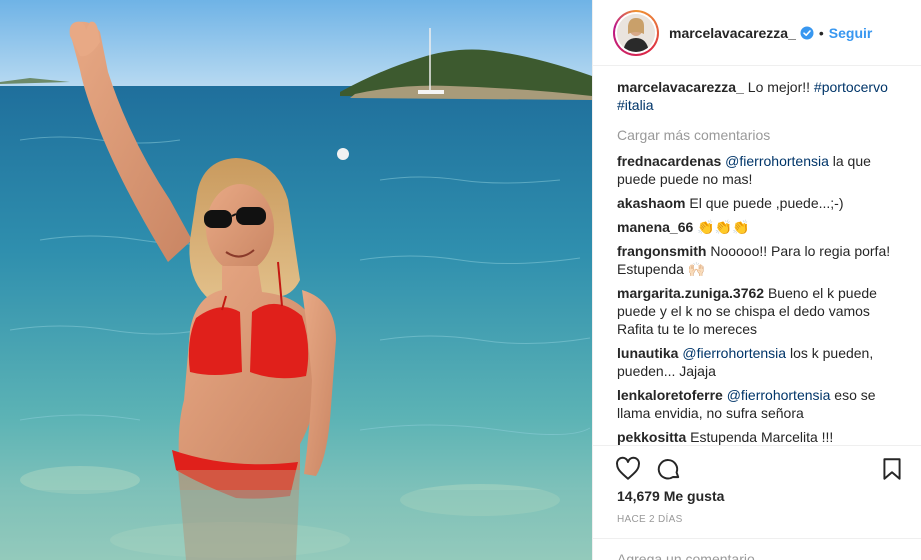 Image resolution: width=921 pixels, height=560 pixels. I want to click on post-header: marcelavacarezza_ • Seguir, so click(757, 33).